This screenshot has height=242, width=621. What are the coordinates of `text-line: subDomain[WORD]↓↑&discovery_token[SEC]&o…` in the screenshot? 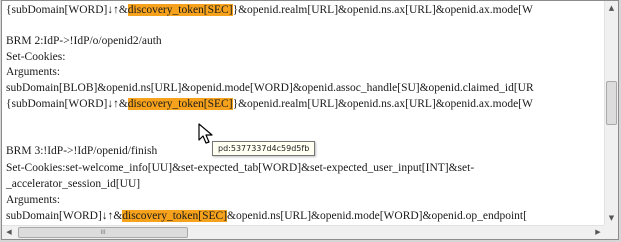 It's located at (266, 216).